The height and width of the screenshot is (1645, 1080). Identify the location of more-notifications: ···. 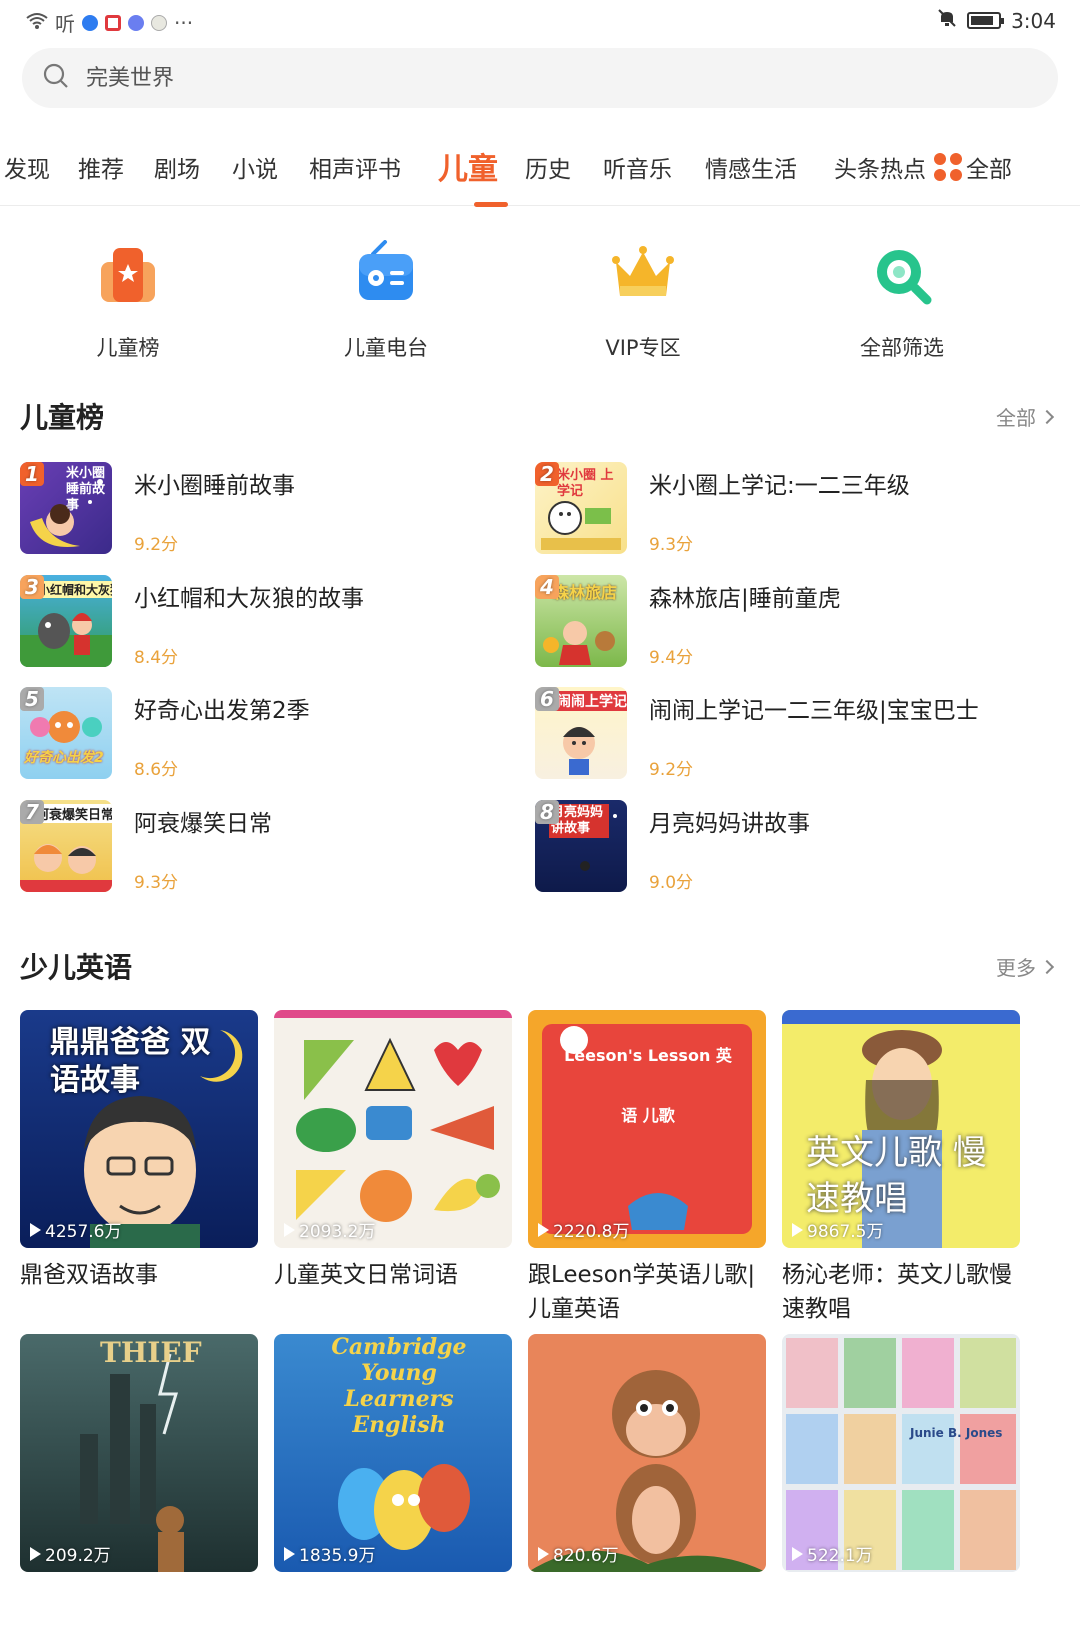
(184, 22).